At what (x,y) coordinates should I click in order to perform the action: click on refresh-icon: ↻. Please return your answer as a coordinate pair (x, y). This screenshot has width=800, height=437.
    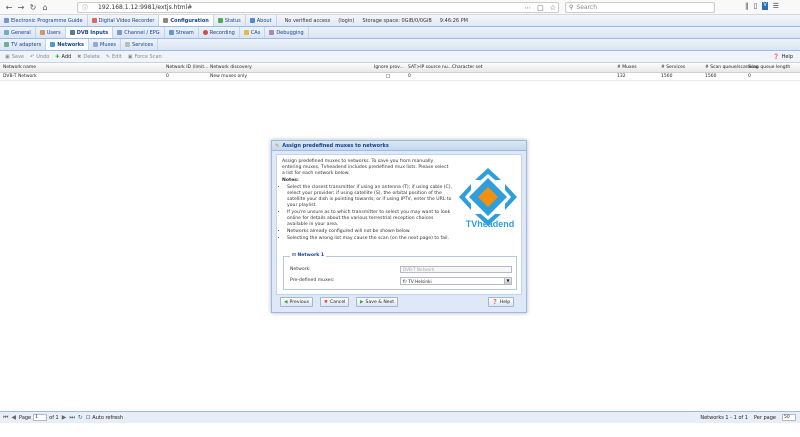
    Looking at the image, I should click on (80, 417).